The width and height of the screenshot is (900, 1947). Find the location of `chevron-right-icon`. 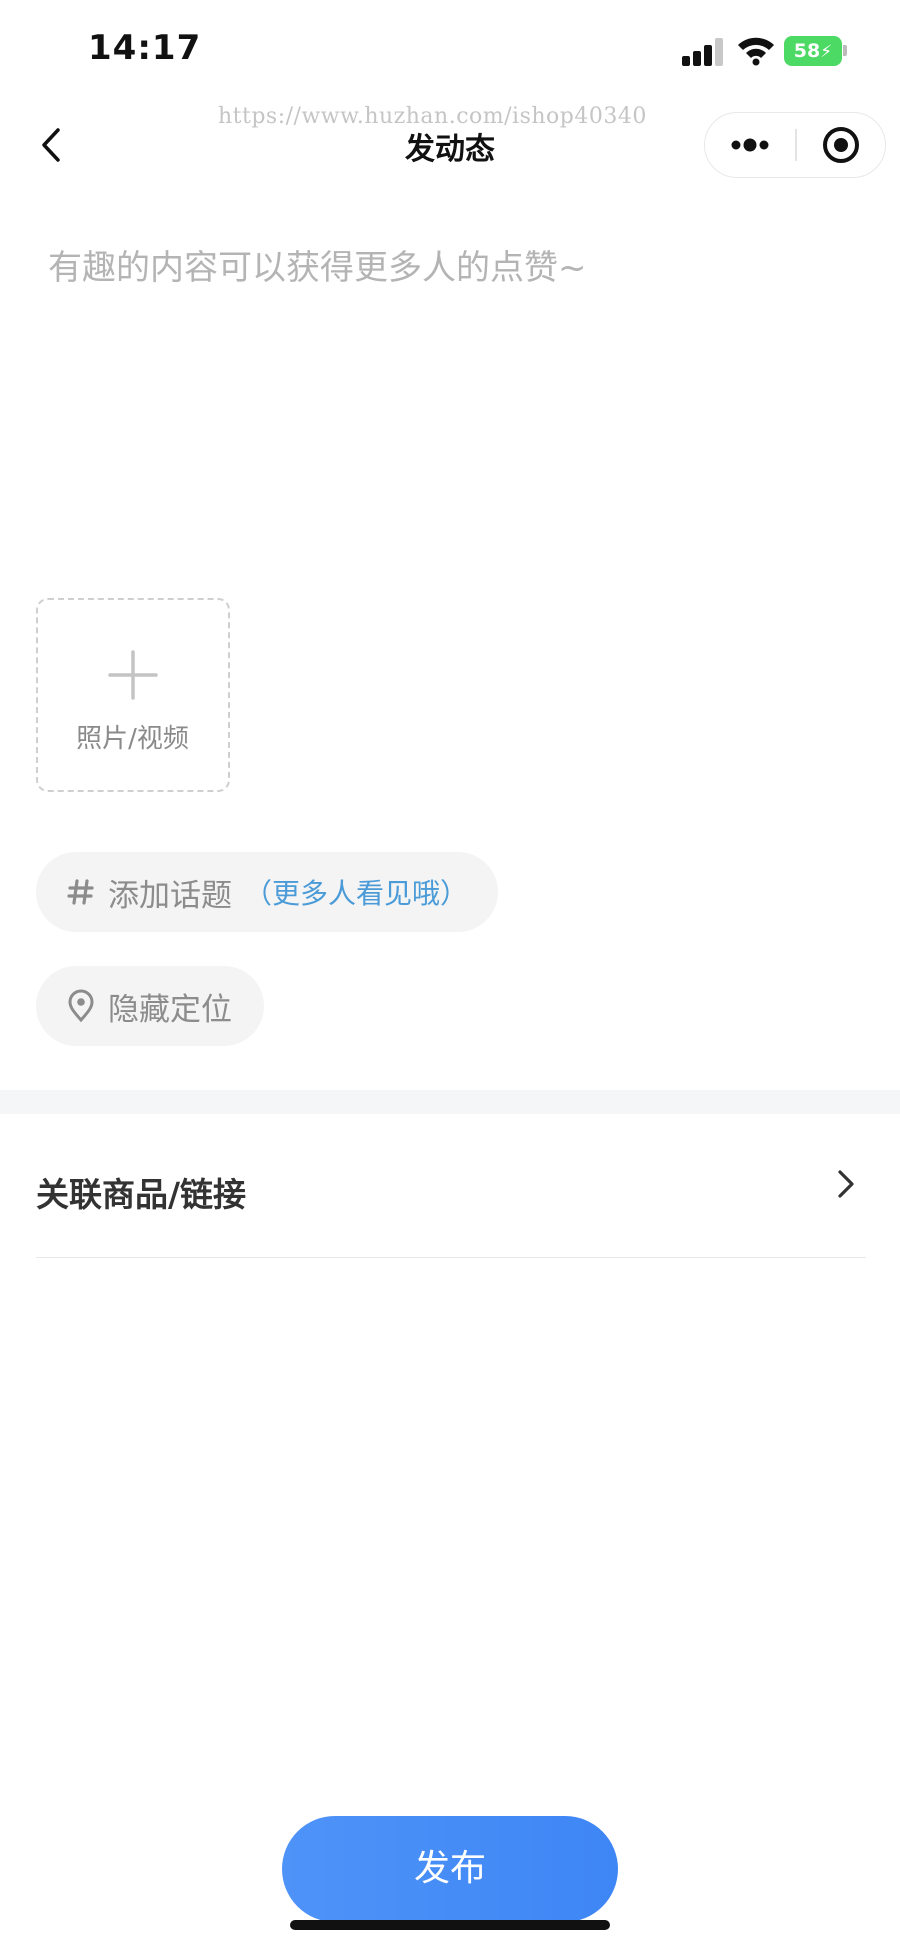

chevron-right-icon is located at coordinates (846, 1184).